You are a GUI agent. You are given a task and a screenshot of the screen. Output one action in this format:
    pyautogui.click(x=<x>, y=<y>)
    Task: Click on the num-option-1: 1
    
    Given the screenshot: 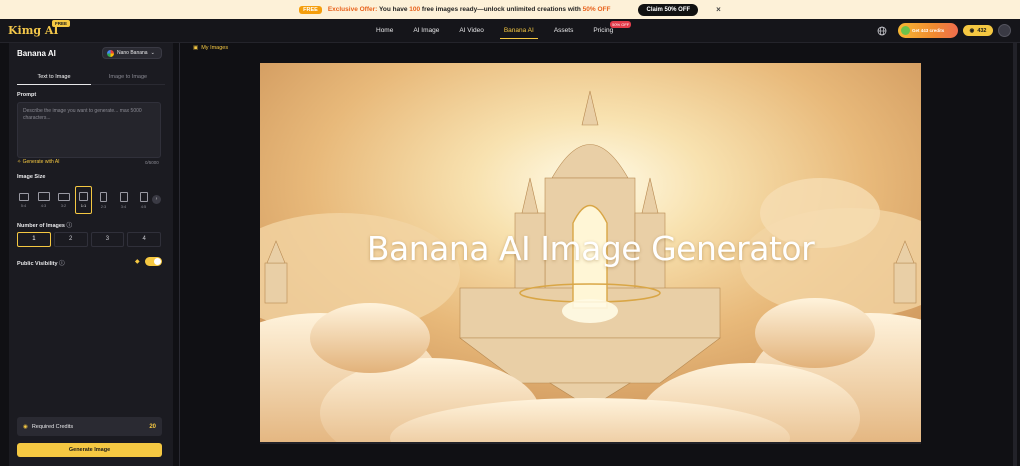 What is the action you would take?
    pyautogui.click(x=34, y=239)
    